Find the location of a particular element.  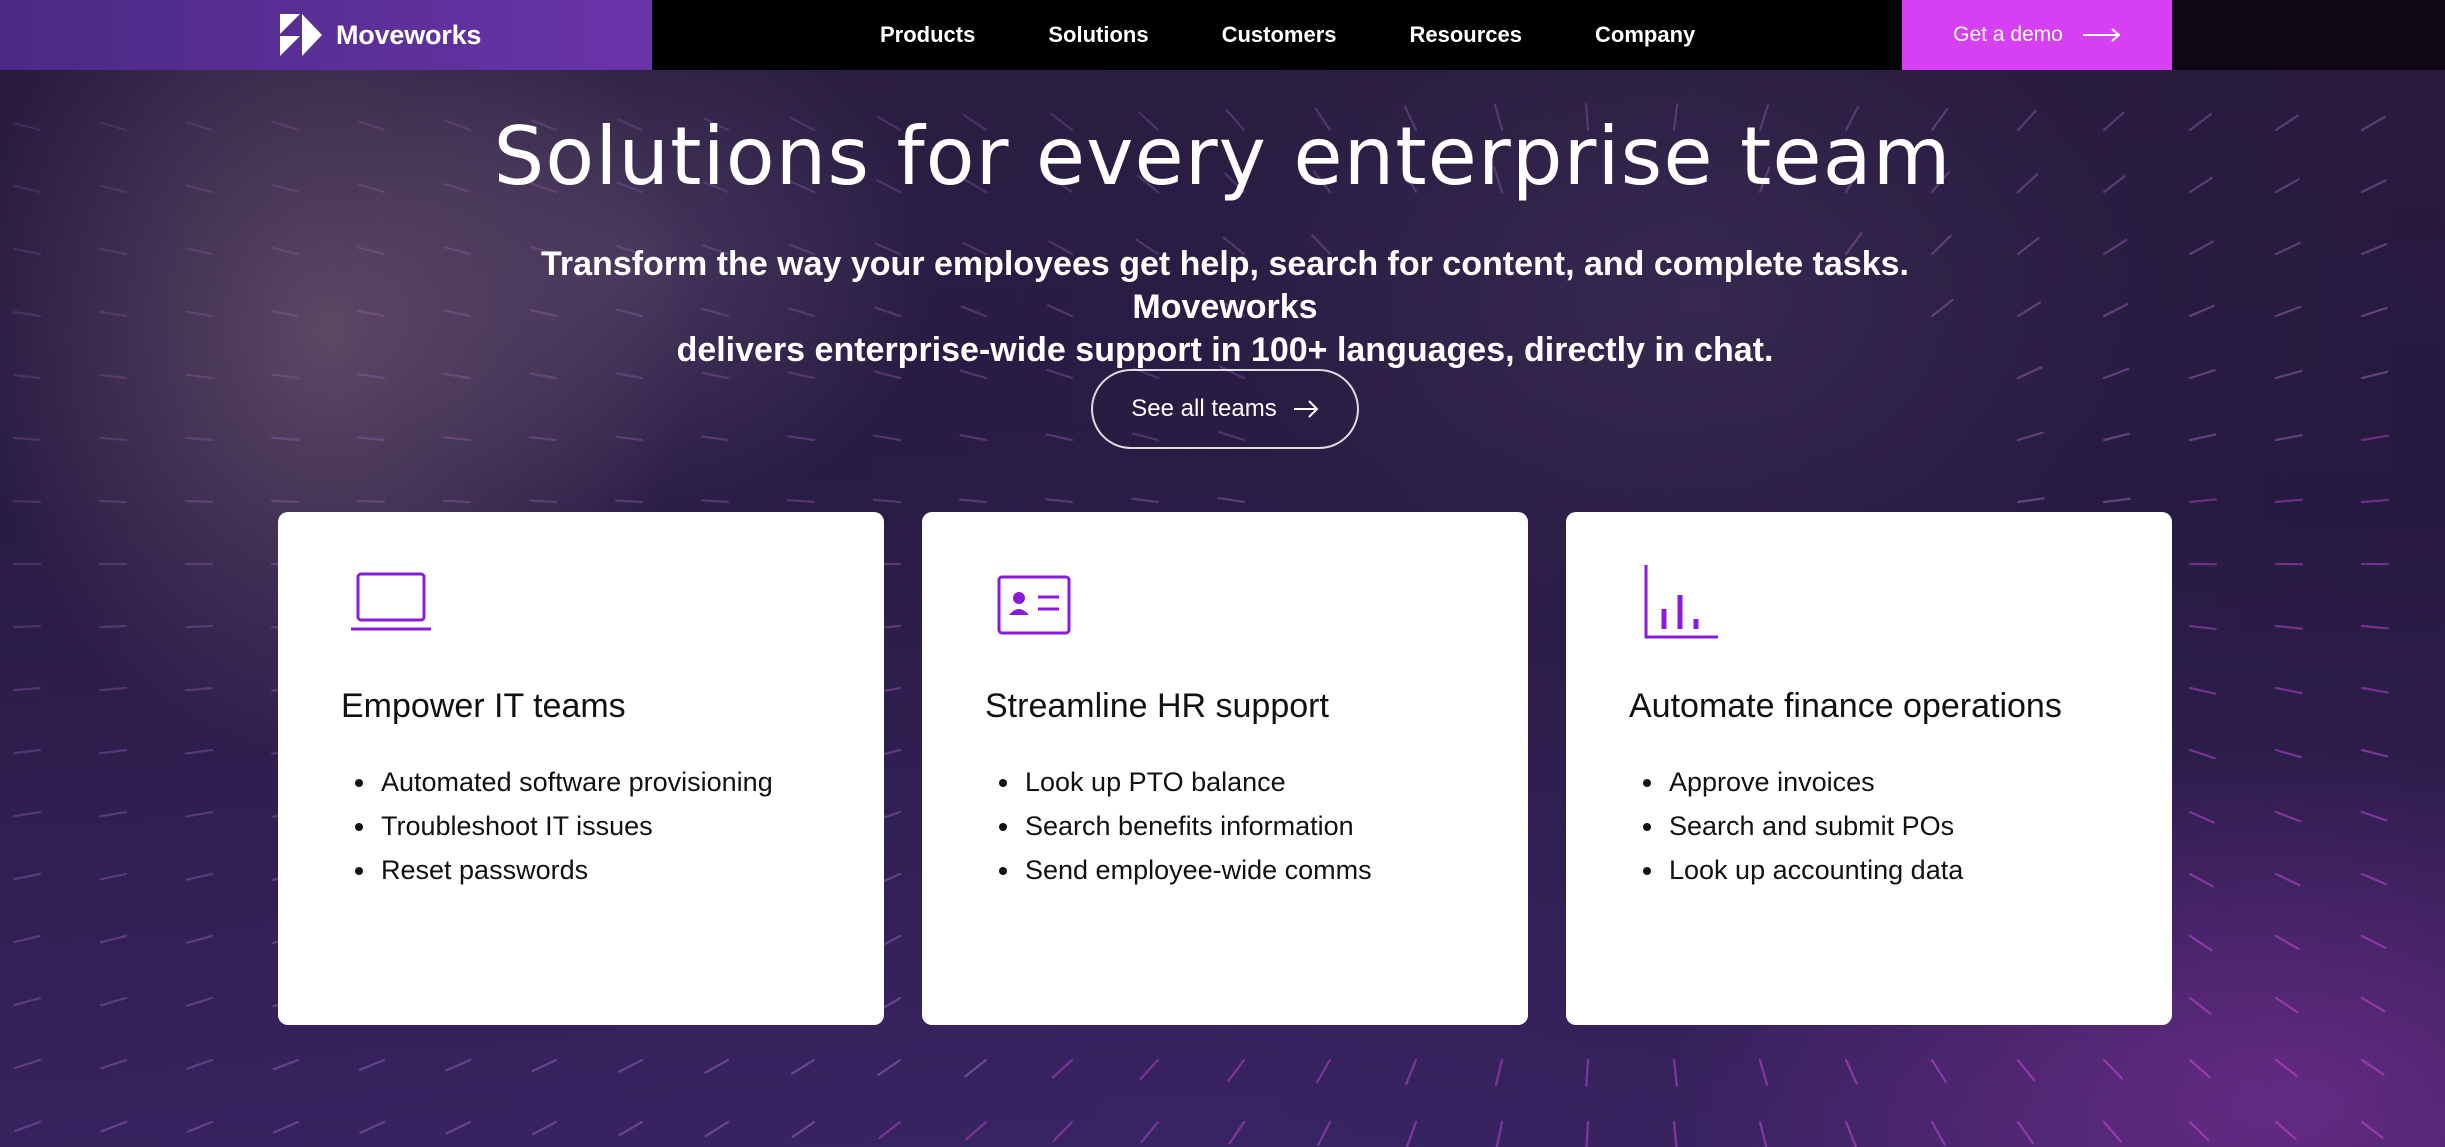

card-title: Empower IT teams is located at coordinates (483, 706).